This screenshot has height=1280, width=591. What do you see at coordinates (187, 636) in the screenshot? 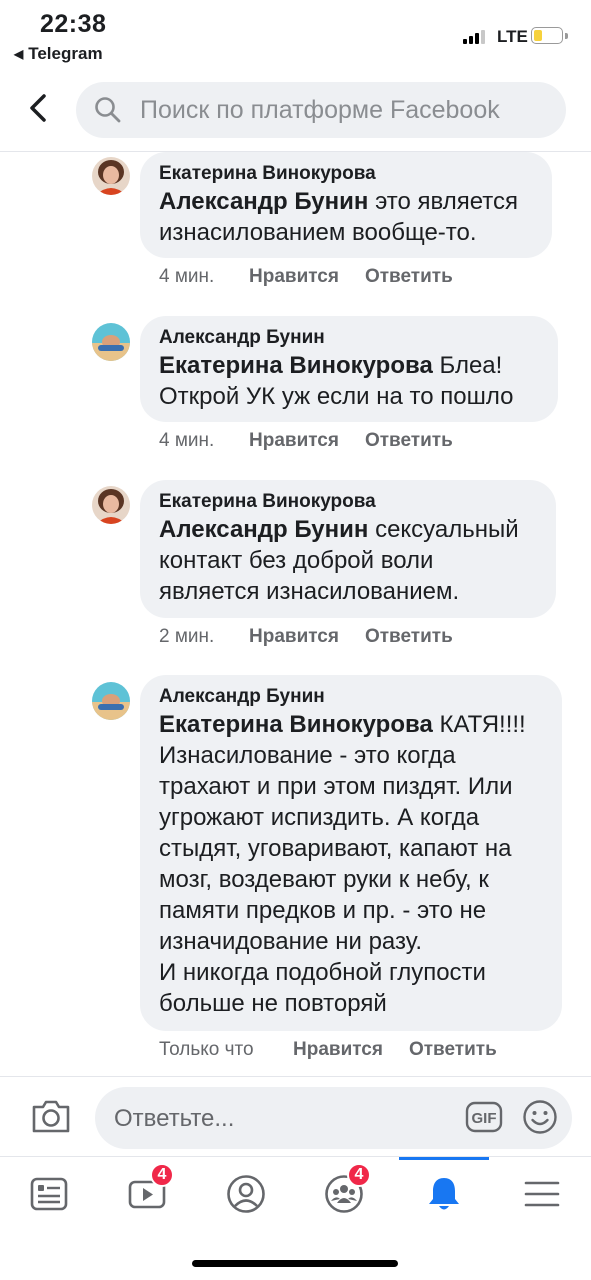
I see `comment-time: 2 мин.` at bounding box center [187, 636].